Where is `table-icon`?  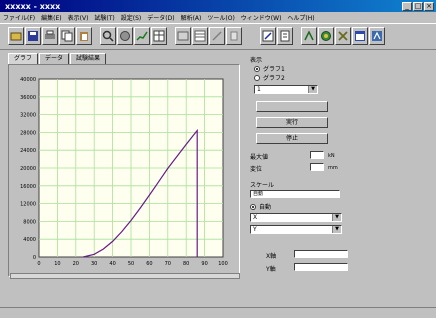 table-icon is located at coordinates (159, 36).